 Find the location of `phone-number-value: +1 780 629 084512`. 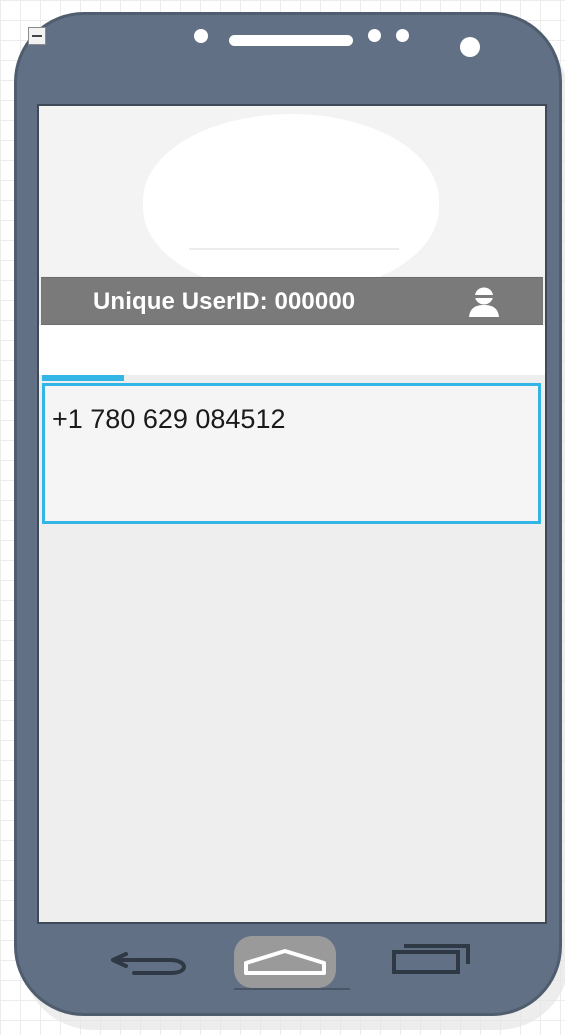

phone-number-value: +1 780 629 084512 is located at coordinates (169, 419).